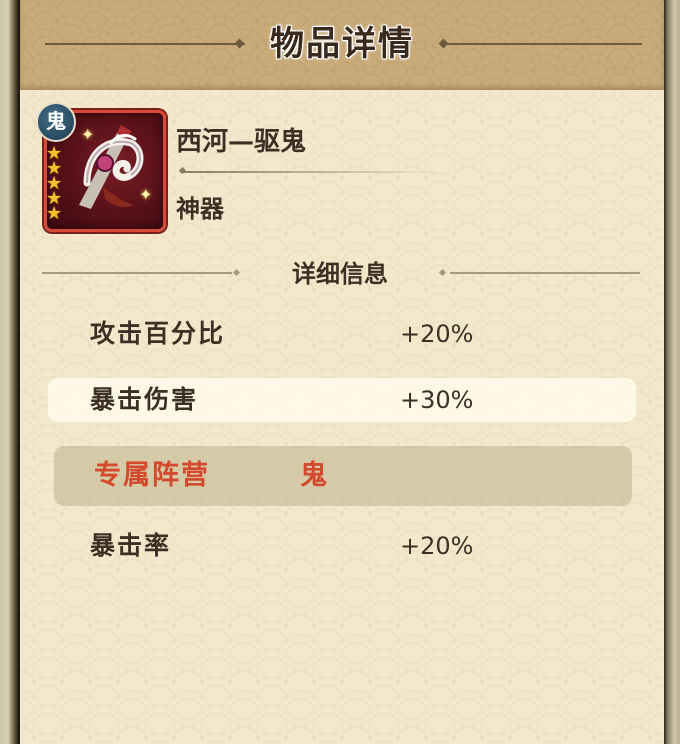 This screenshot has width=680, height=744. What do you see at coordinates (313, 475) in the screenshot?
I see `exclusive-faction-value: 鬼` at bounding box center [313, 475].